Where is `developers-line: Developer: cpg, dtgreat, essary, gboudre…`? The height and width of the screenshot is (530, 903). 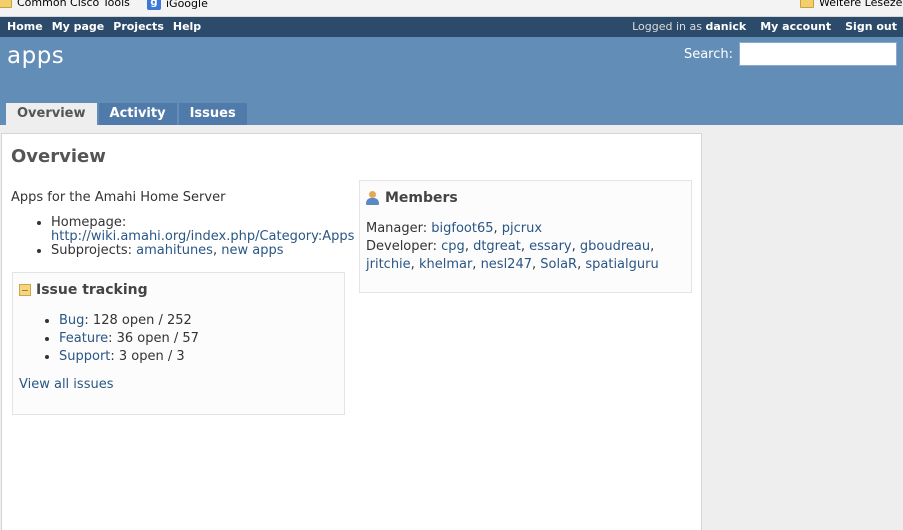
developers-line: Developer: cpg, dtgreat, essary, gboudre… is located at coordinates (512, 255).